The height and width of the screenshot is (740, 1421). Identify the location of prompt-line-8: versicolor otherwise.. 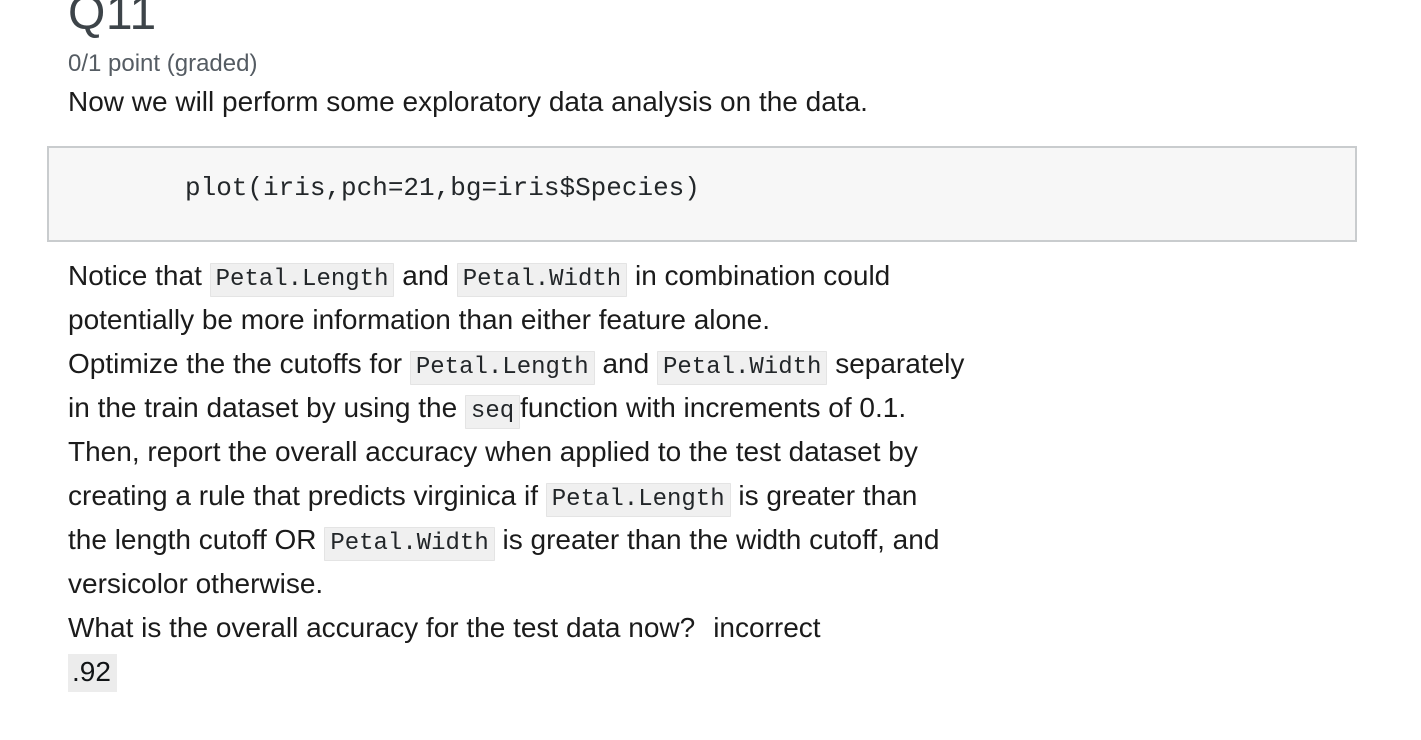
(196, 583).